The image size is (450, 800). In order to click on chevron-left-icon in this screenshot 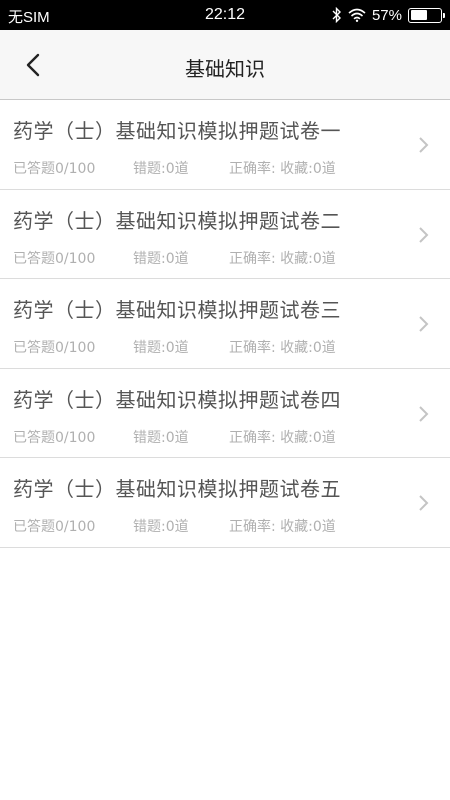, I will do `click(33, 65)`.